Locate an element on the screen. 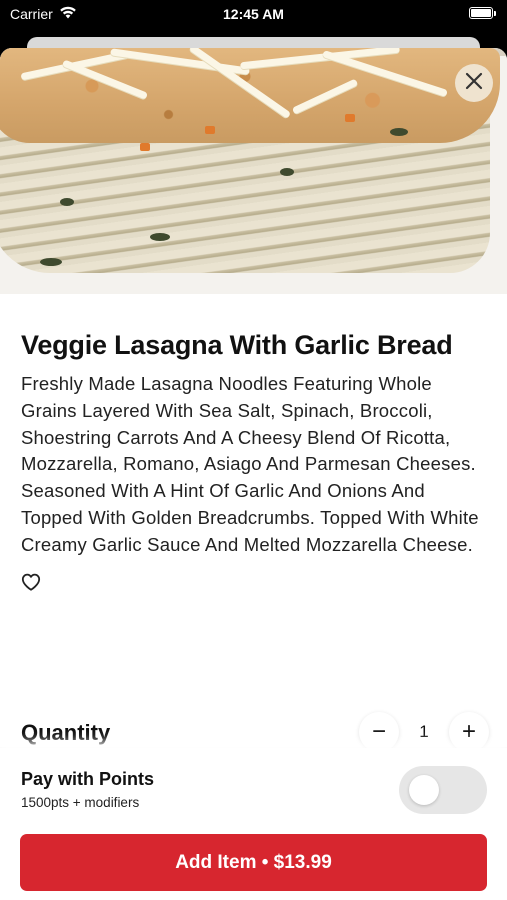  add-item-button: Add Item • $13.99 is located at coordinates (253, 862).